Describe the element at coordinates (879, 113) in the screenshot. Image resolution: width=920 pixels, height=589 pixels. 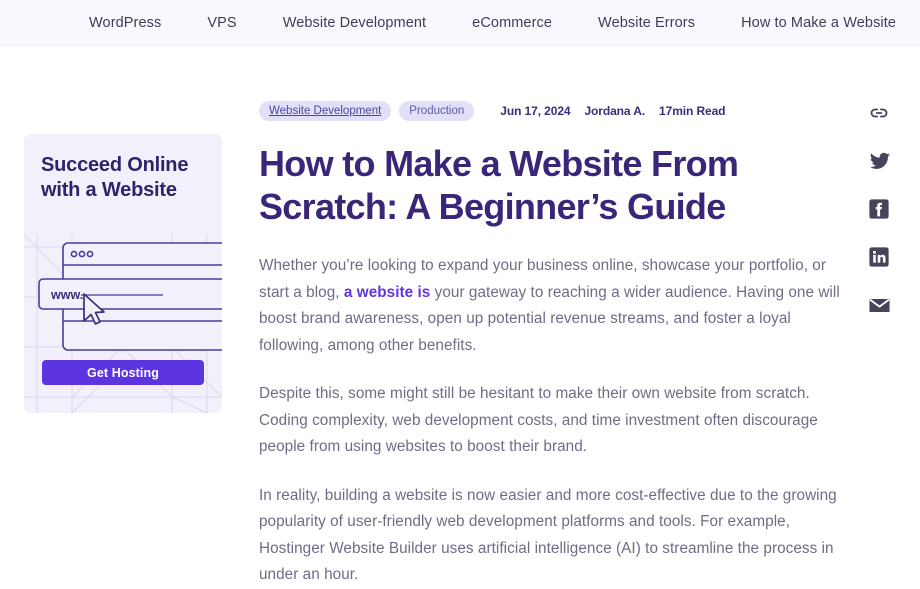
I see `link-icon` at that location.